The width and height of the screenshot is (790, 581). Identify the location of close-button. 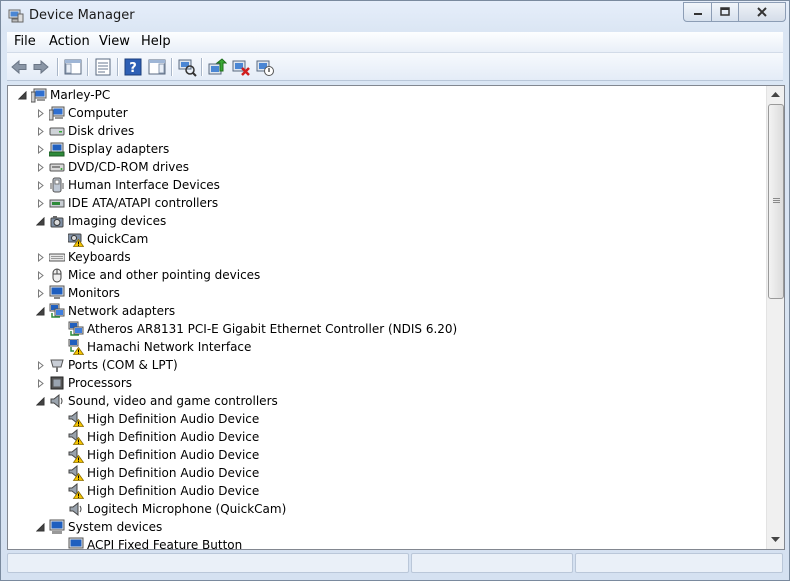
(762, 12).